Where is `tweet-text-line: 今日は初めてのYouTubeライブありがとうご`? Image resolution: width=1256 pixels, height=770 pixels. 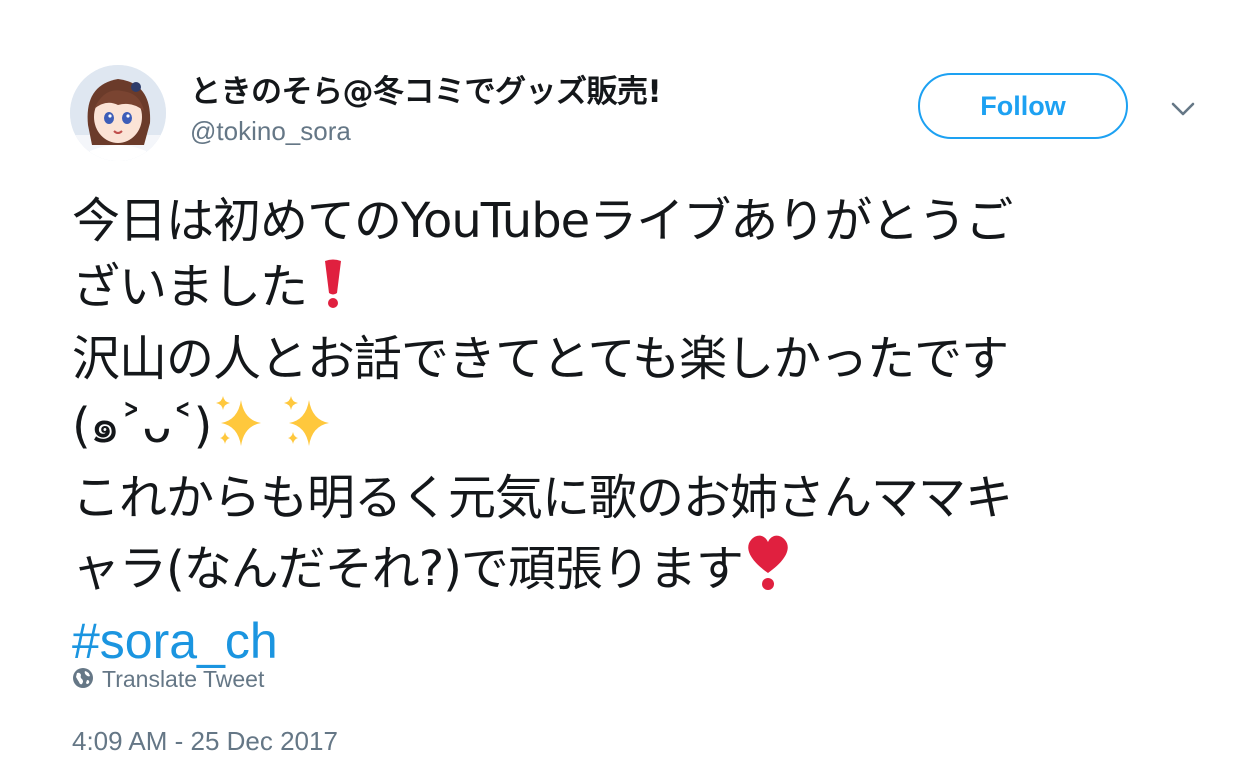 tweet-text-line: 今日は初めてのYouTubeライブありがとうご is located at coordinates (542, 221).